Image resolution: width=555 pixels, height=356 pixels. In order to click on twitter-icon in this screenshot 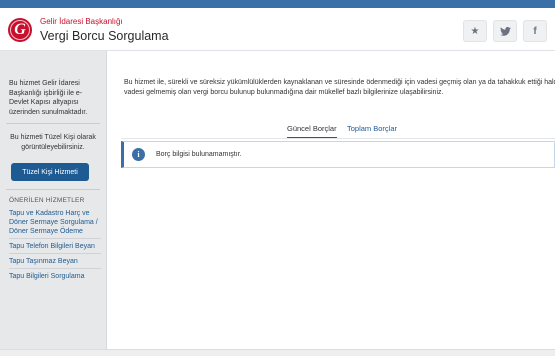, I will do `click(505, 31)`.